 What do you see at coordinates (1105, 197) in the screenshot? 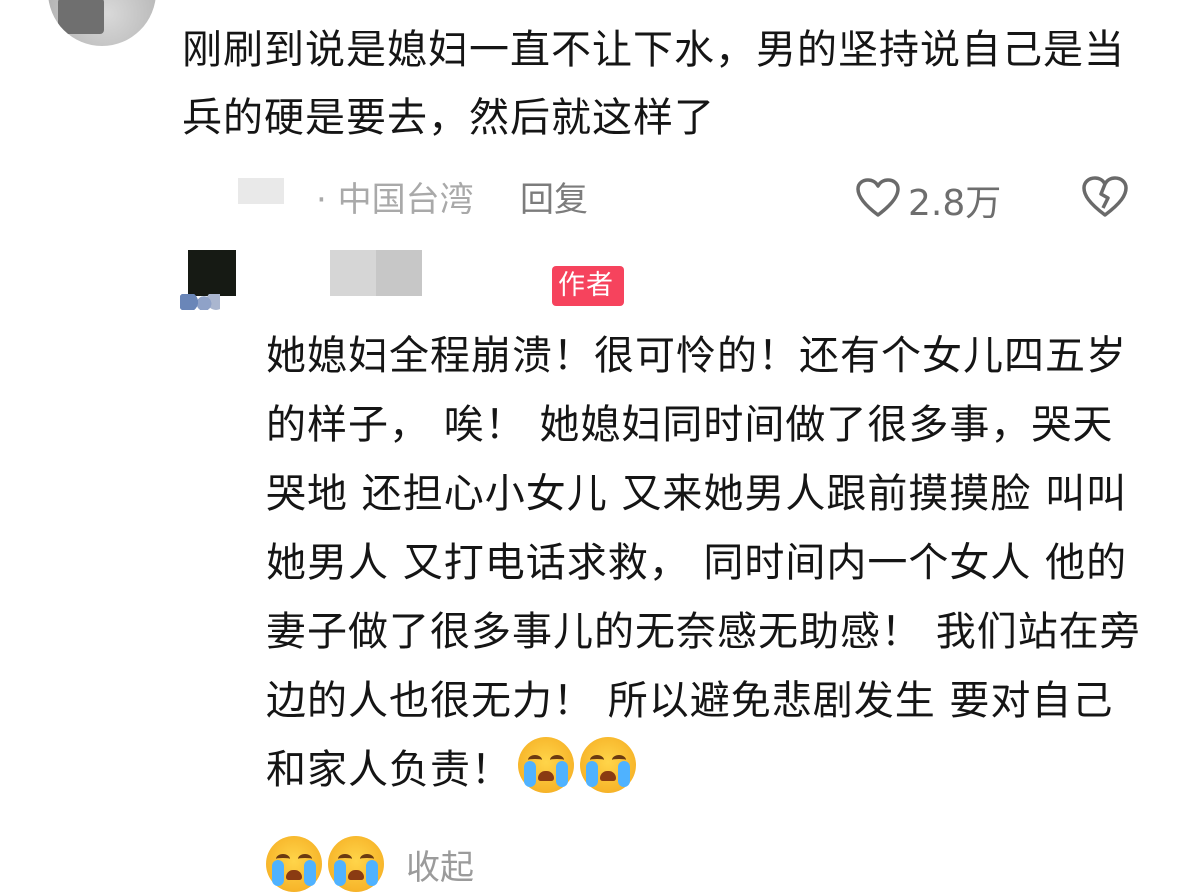
I see `broken-heart-icon` at bounding box center [1105, 197].